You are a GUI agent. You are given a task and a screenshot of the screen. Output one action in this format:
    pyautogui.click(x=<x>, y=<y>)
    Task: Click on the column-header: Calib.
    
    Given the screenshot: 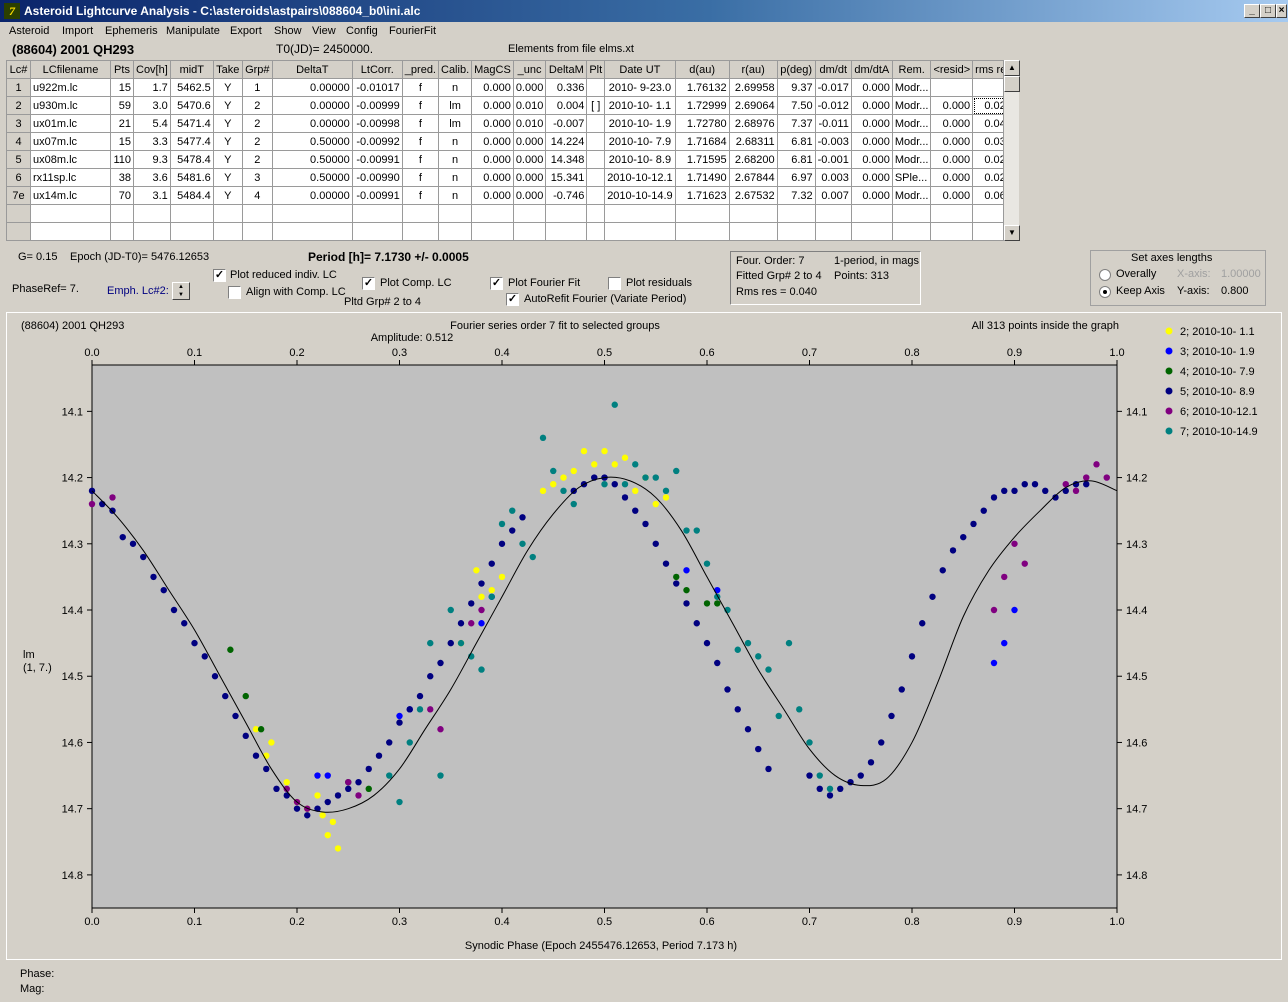 What is the action you would take?
    pyautogui.click(x=455, y=69)
    